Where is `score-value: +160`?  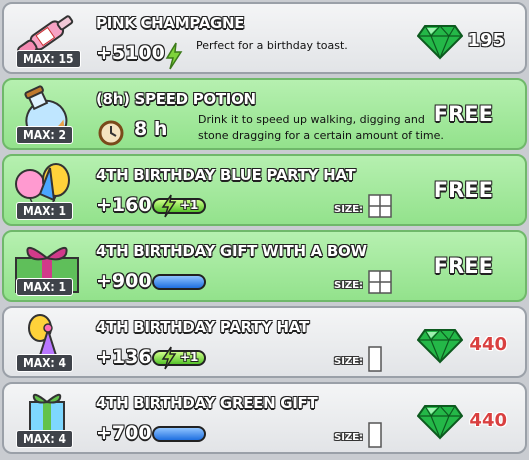
score-value: +160 is located at coordinates (124, 205).